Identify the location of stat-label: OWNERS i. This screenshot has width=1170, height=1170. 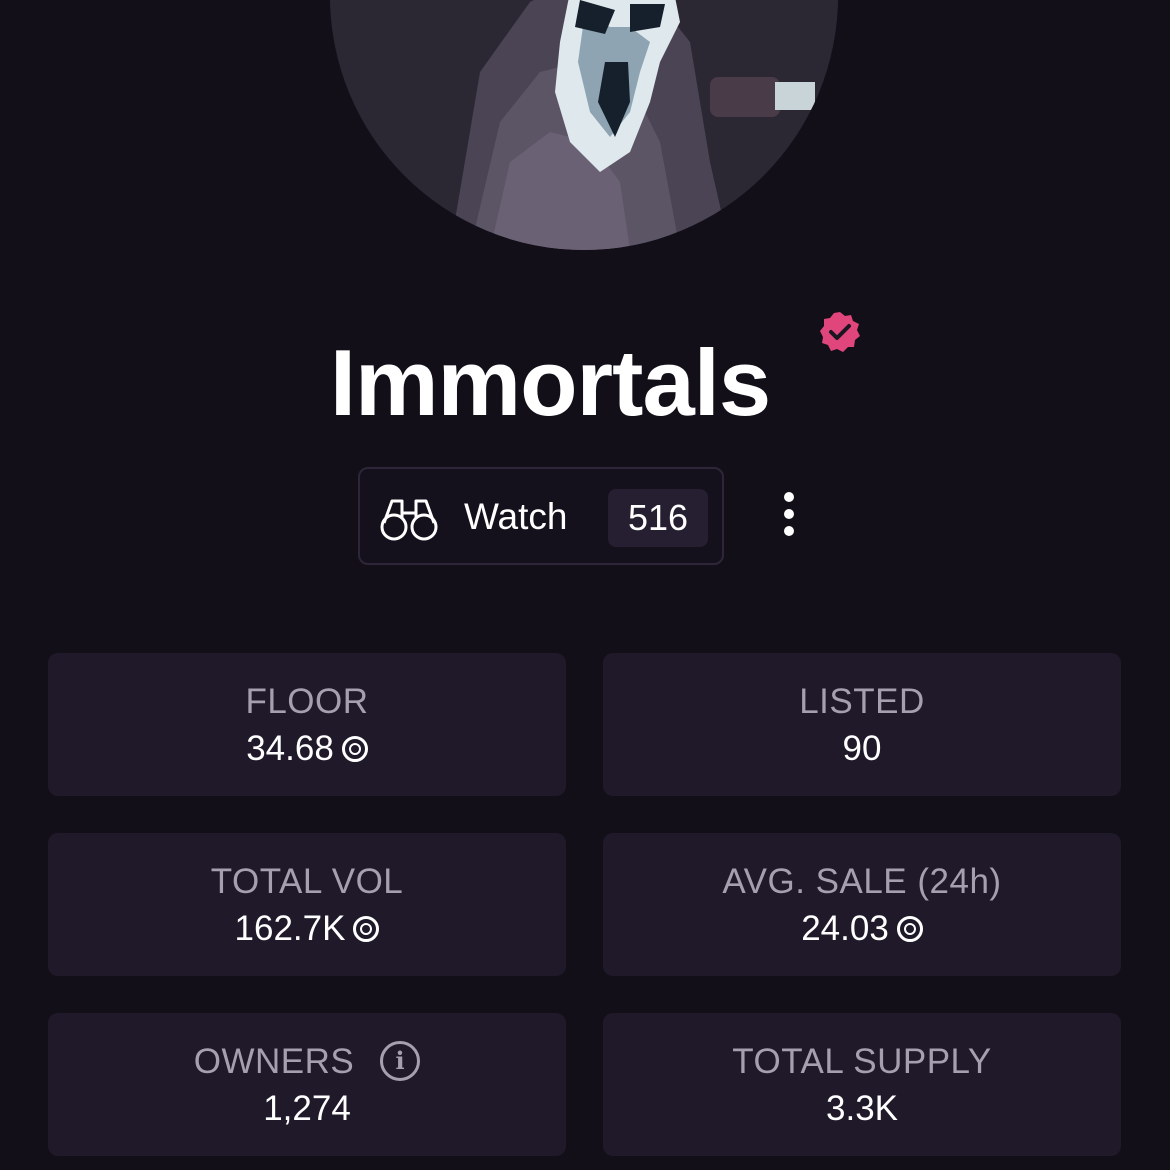
(307, 1062).